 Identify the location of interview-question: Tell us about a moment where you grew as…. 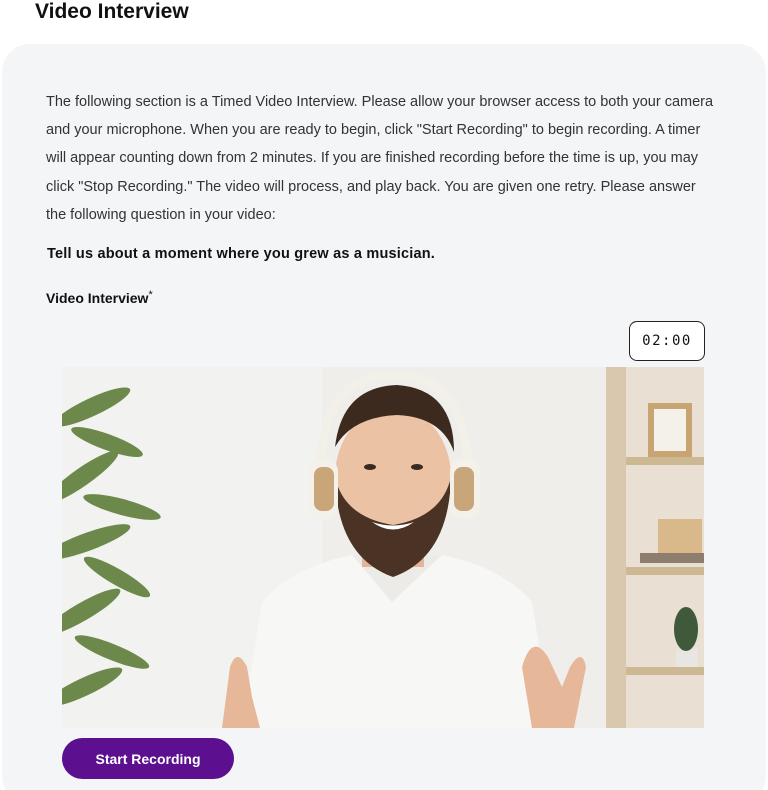
(241, 254).